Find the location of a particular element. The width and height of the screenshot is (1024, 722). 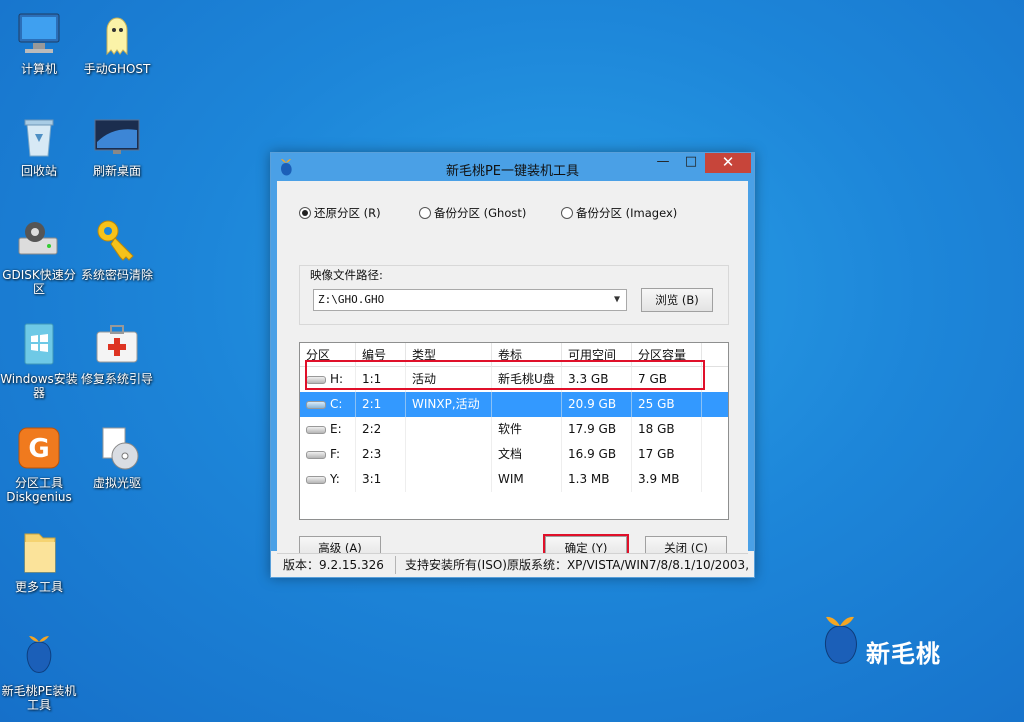

computer-icon is located at coordinates (39, 34).